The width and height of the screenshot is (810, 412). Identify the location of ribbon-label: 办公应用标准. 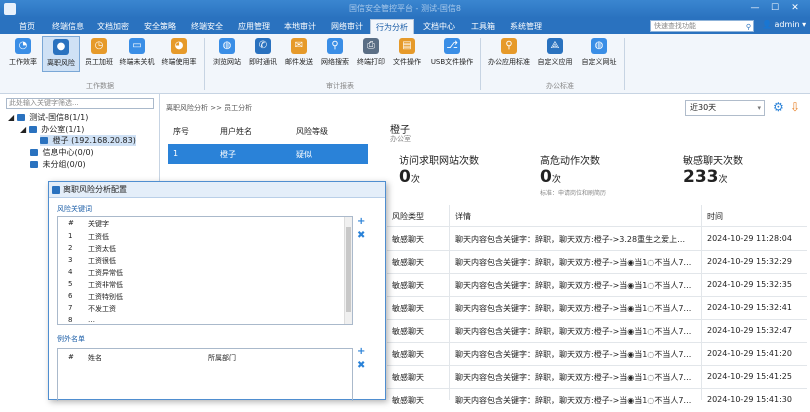
(509, 62).